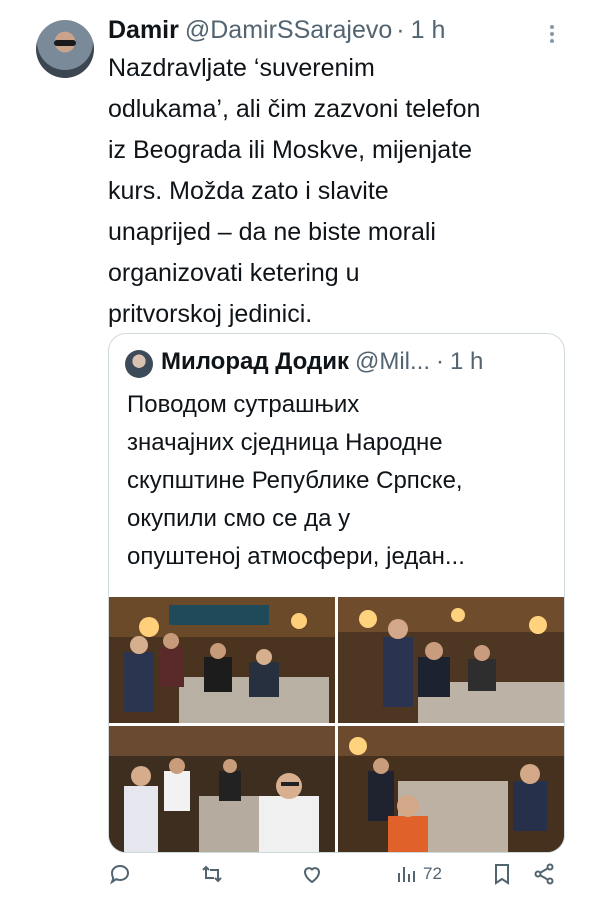  I want to click on author-name: Damir, so click(143, 30).